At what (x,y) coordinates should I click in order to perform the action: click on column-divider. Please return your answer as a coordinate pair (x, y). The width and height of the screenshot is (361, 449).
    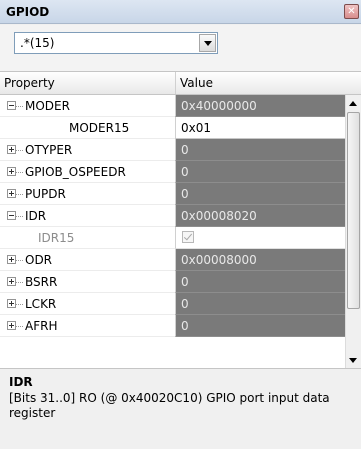
    Looking at the image, I should click on (175, 83).